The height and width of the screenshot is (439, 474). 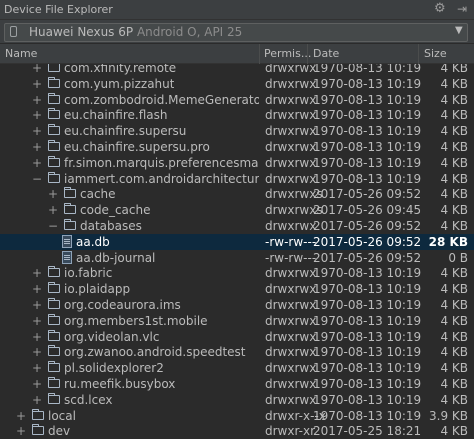 I want to click on folder-row: + code_cache drwxrwxs 2017-05-26 09:45 4 KB, so click(x=237, y=210).